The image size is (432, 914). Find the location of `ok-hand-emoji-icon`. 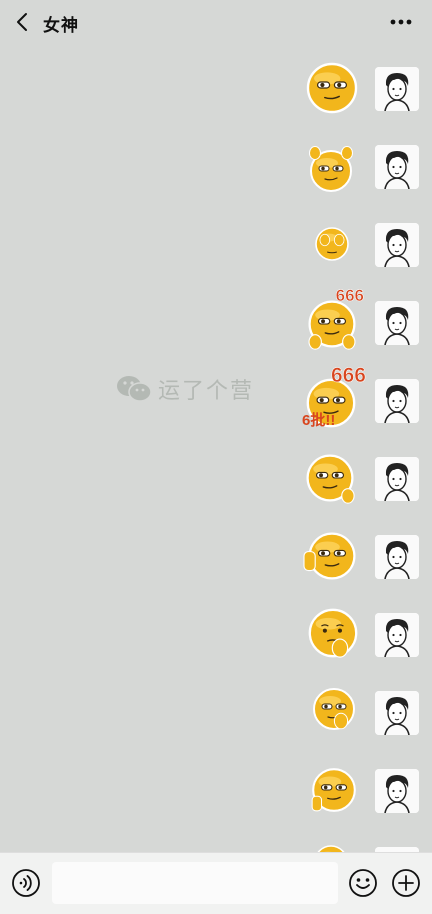

ok-hand-emoji-icon is located at coordinates (330, 480).